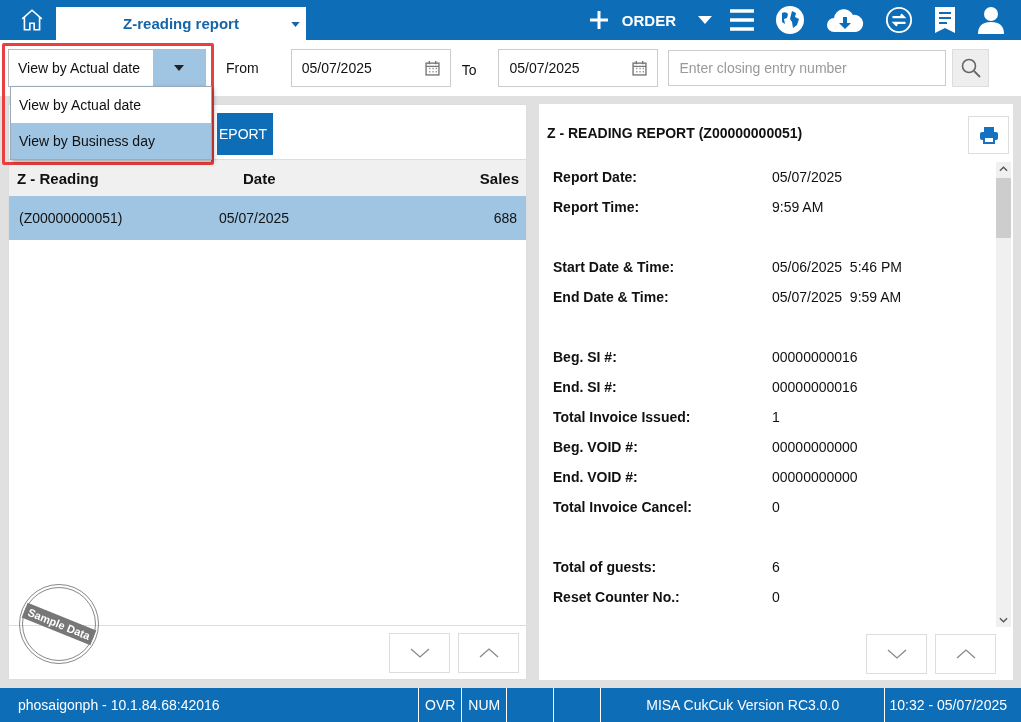 Image resolution: width=1021 pixels, height=722 pixels. Describe the element at coordinates (614, 267) in the screenshot. I see `field-label: Start Date & Time:` at that location.